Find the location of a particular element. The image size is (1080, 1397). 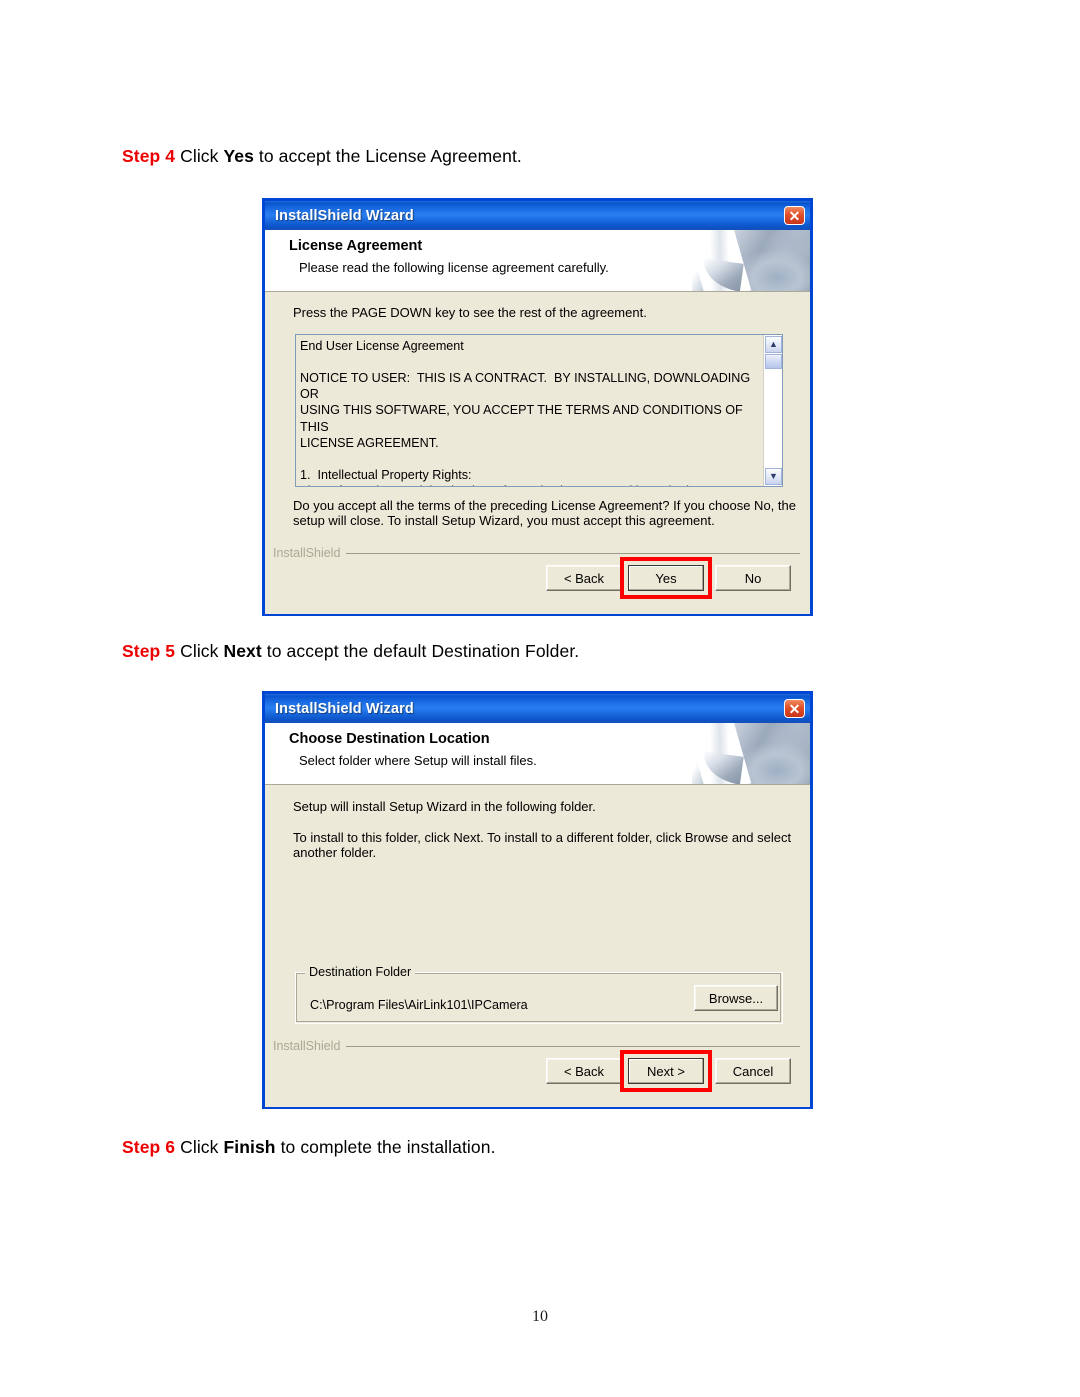

next-button-highlight is located at coordinates (666, 1071).